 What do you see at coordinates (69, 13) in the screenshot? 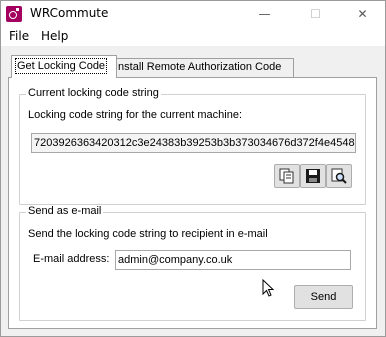
I see `window-title: WRCommute` at bounding box center [69, 13].